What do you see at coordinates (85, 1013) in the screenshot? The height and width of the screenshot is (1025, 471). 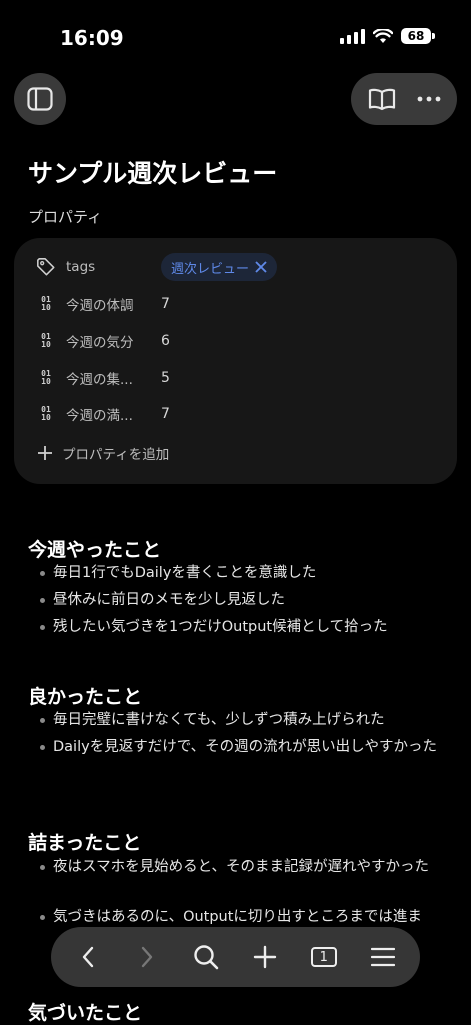 I see `section-heading: 気づいたこと` at bounding box center [85, 1013].